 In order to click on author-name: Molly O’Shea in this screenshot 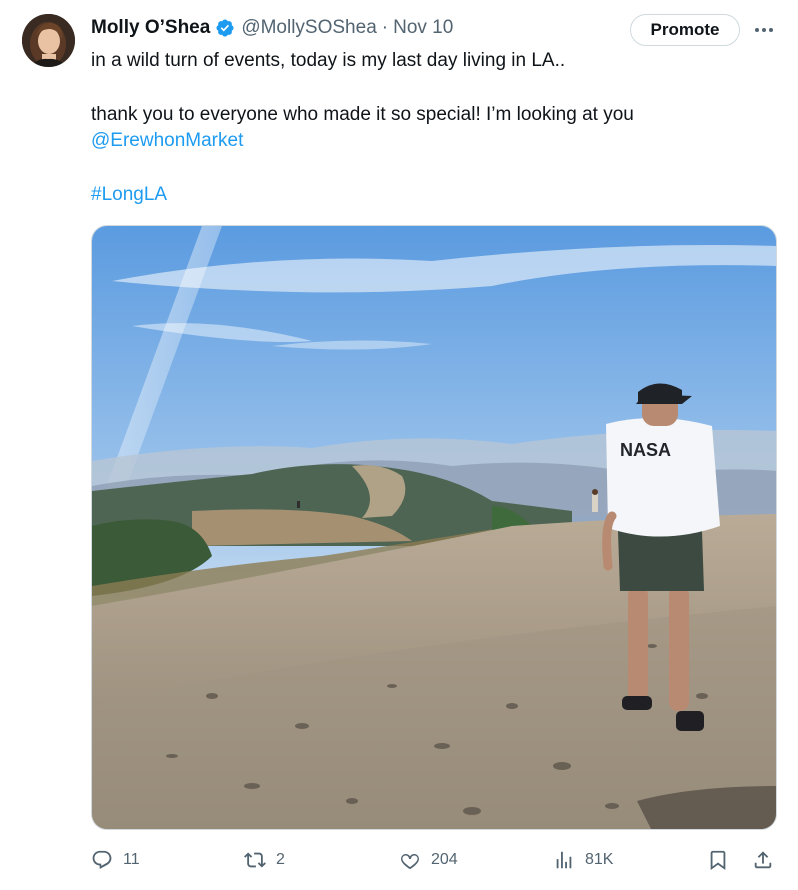, I will do `click(150, 28)`.